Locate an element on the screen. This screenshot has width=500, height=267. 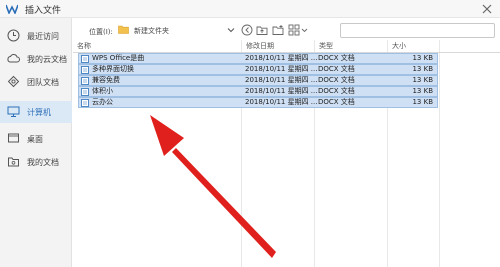
document-icon is located at coordinates (13, 162).